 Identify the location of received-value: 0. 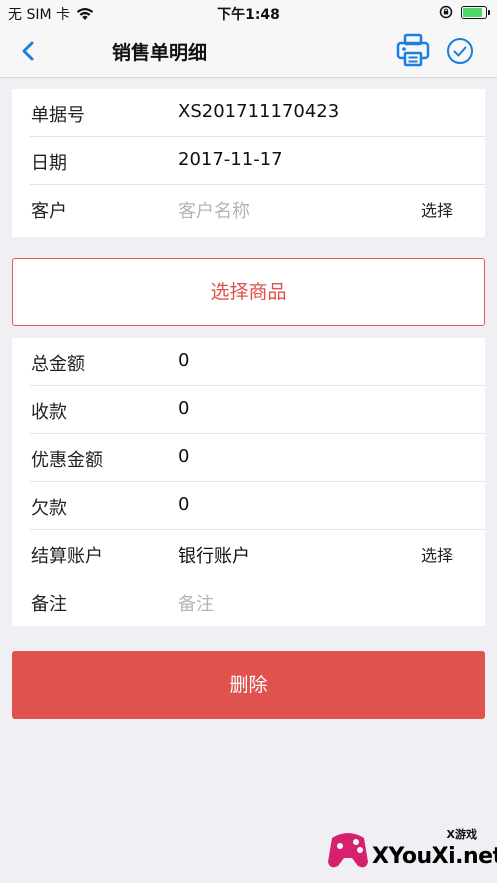
(183, 408).